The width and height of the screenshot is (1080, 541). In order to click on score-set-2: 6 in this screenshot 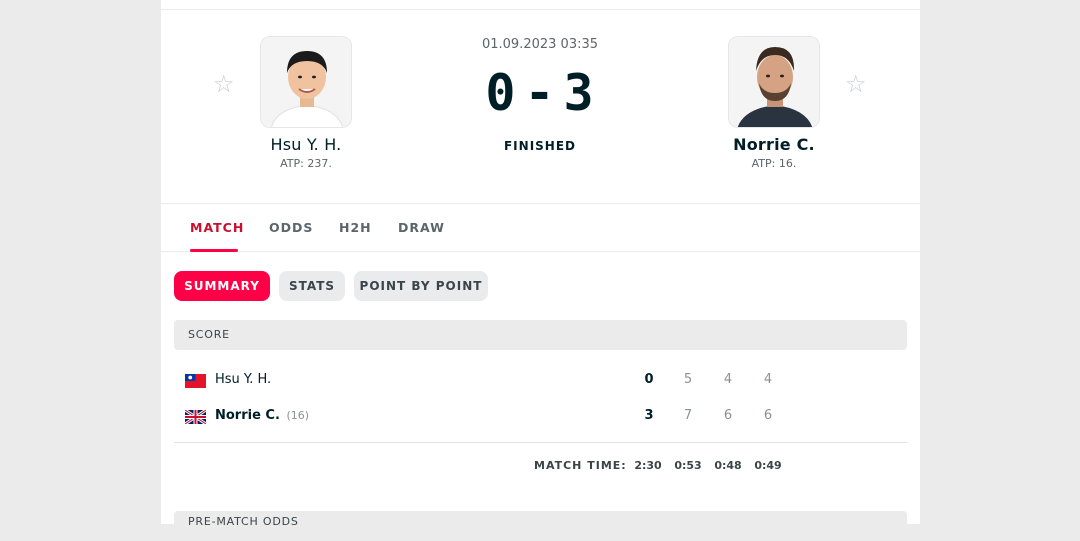, I will do `click(728, 415)`.